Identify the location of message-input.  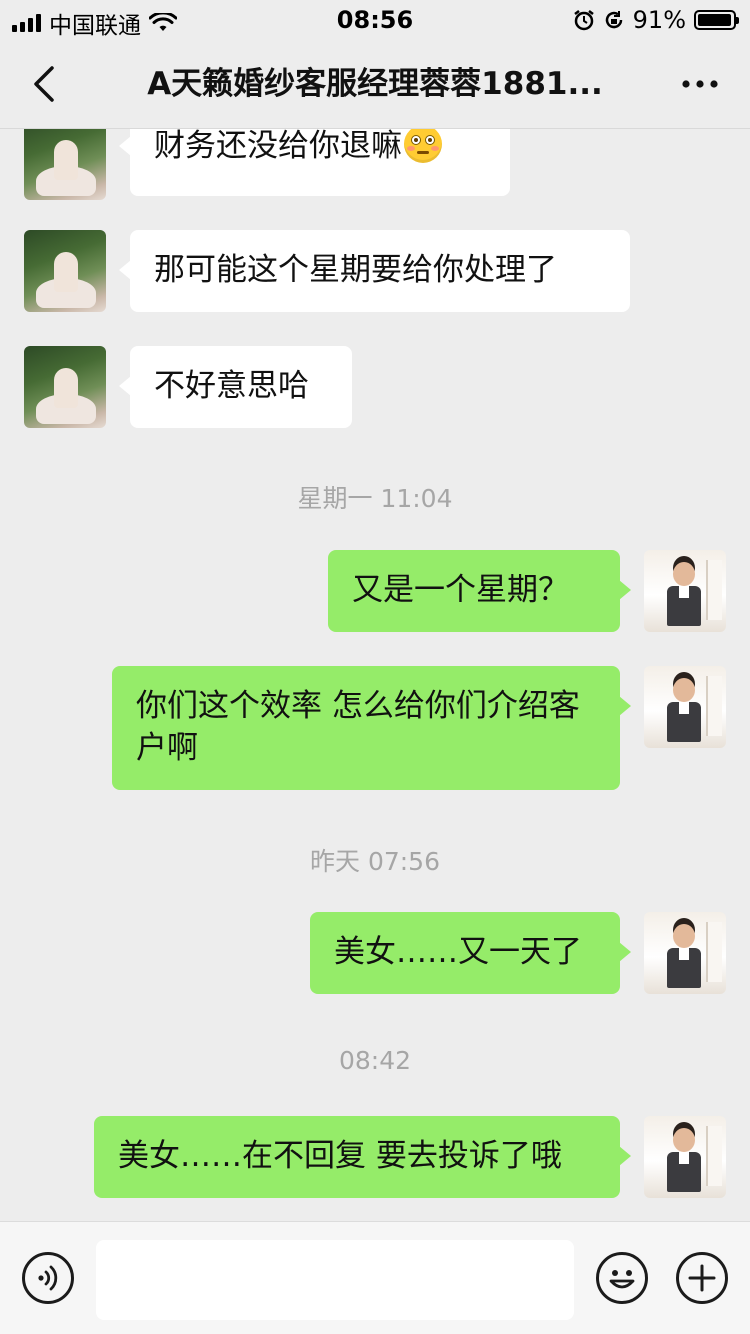
(335, 1280).